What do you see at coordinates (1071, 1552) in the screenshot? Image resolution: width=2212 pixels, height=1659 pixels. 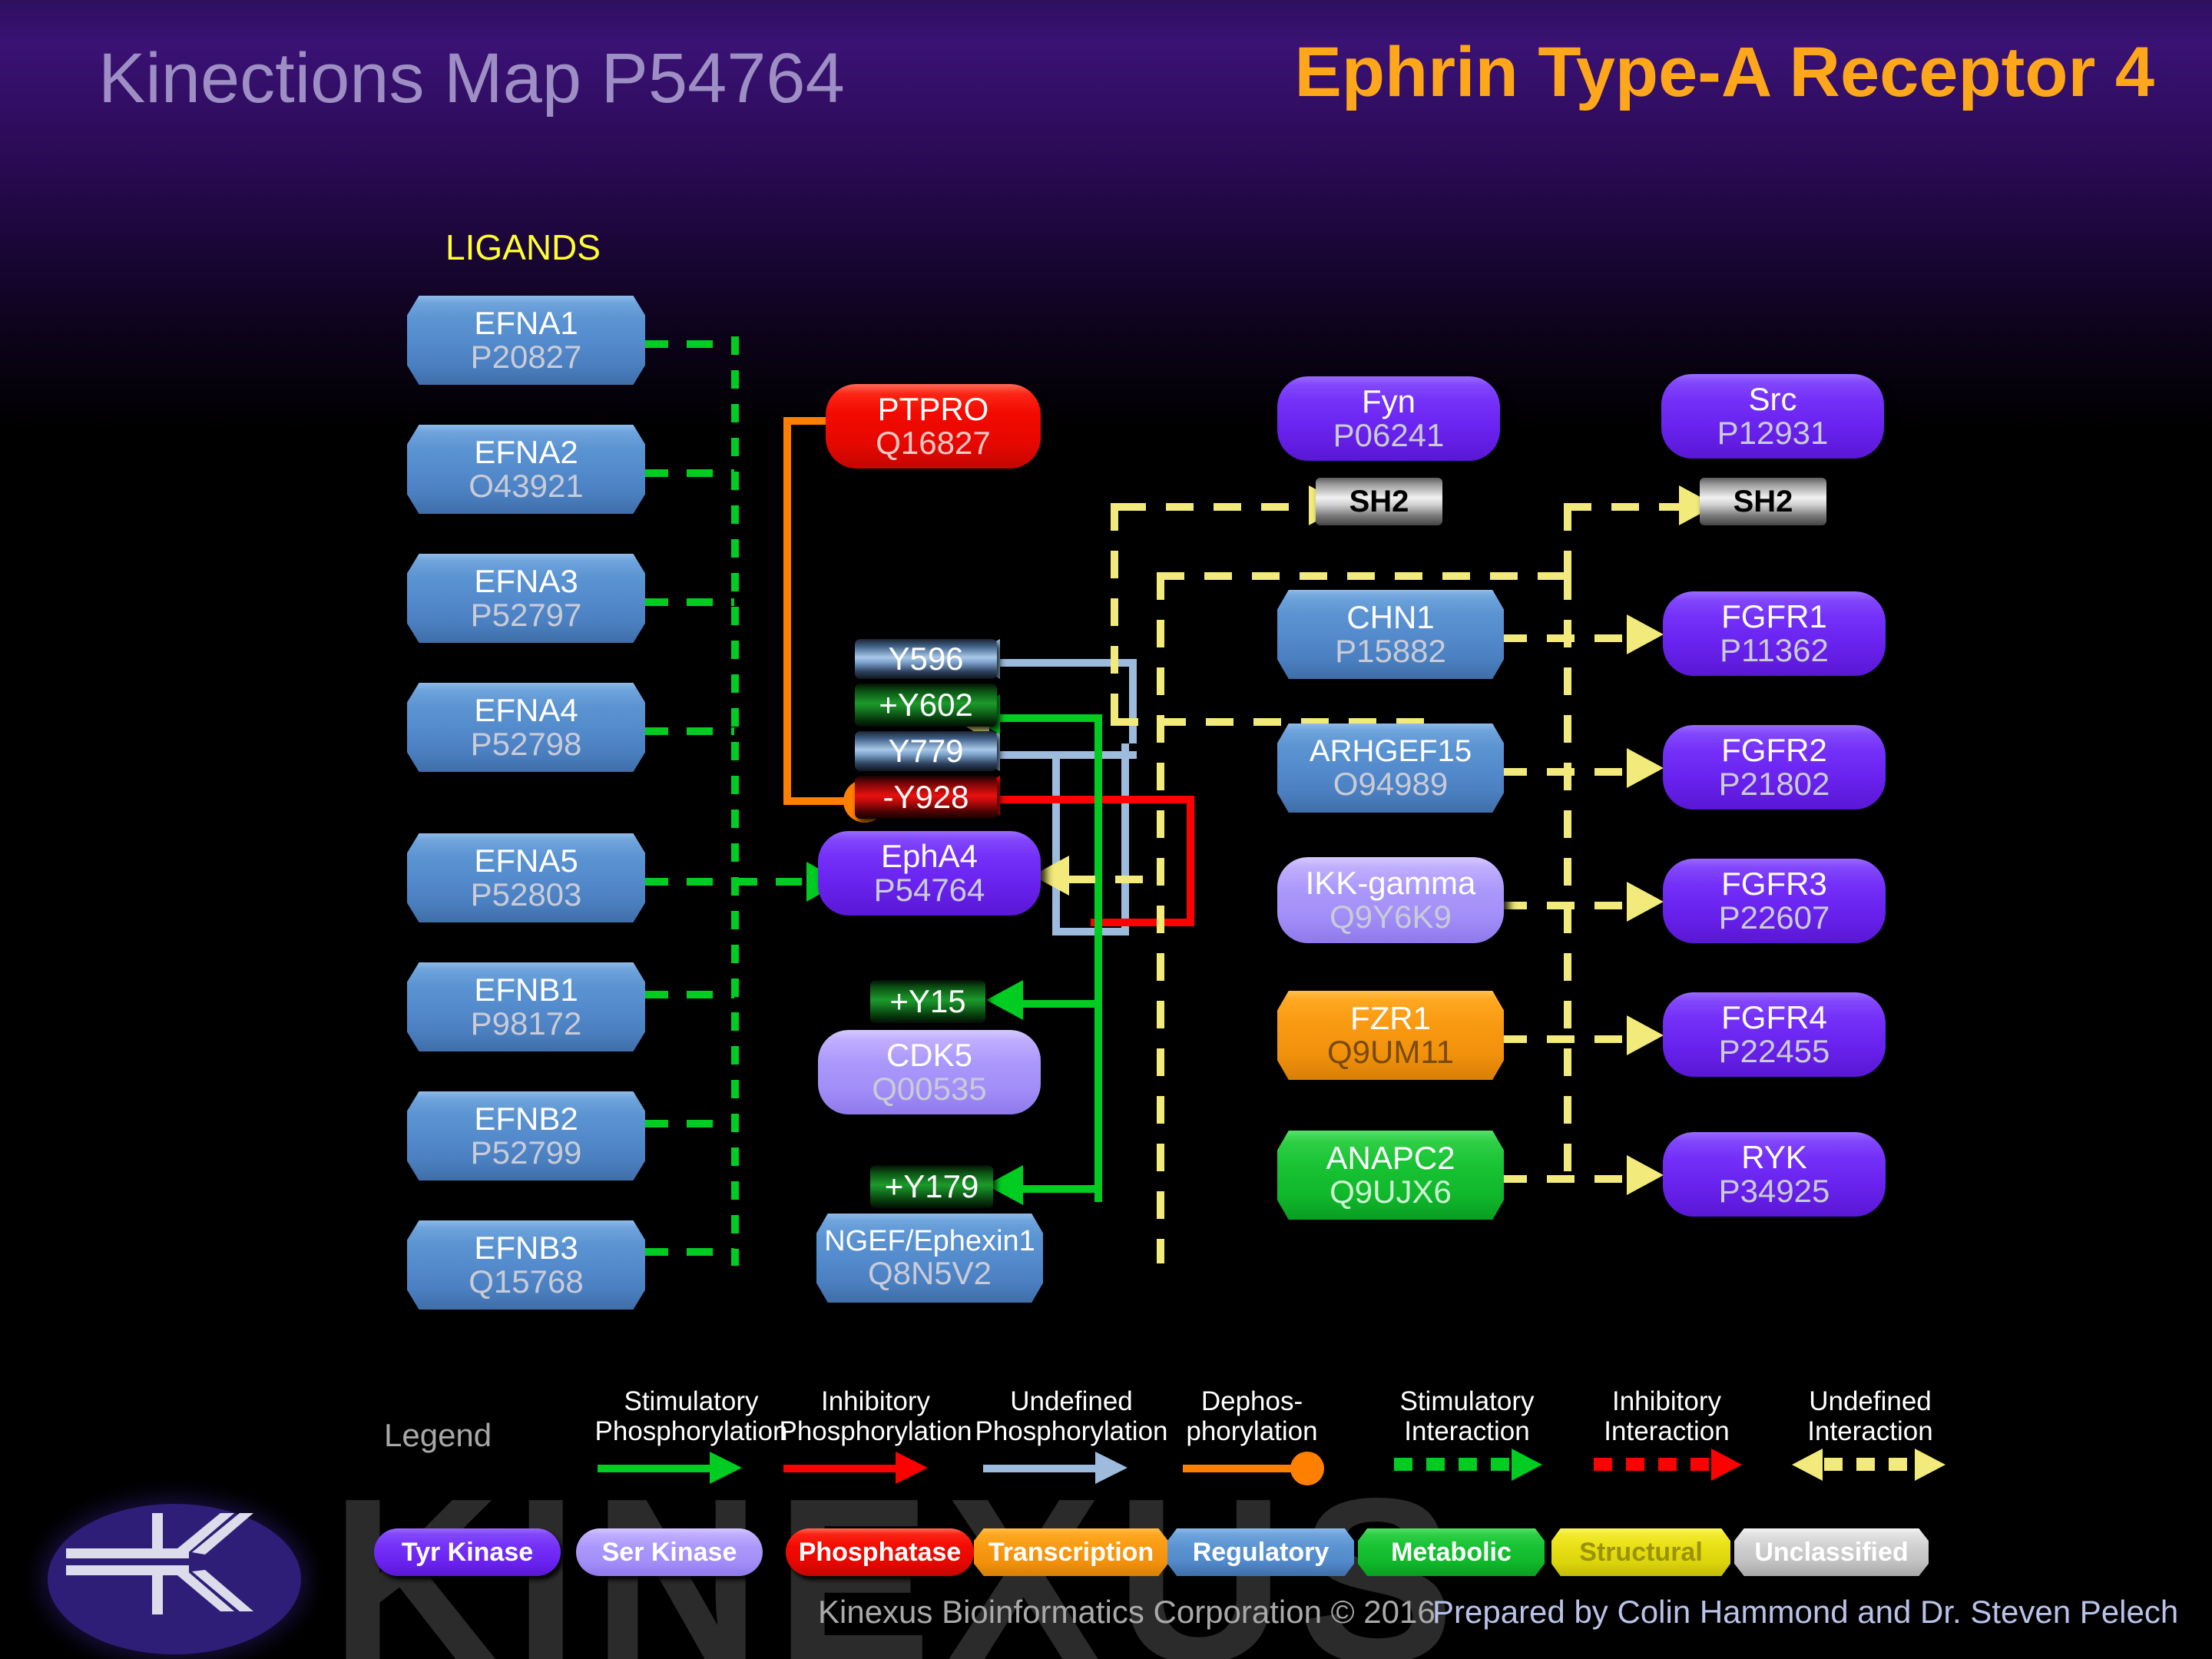 I see `legend-category-transcription: Transcription` at bounding box center [1071, 1552].